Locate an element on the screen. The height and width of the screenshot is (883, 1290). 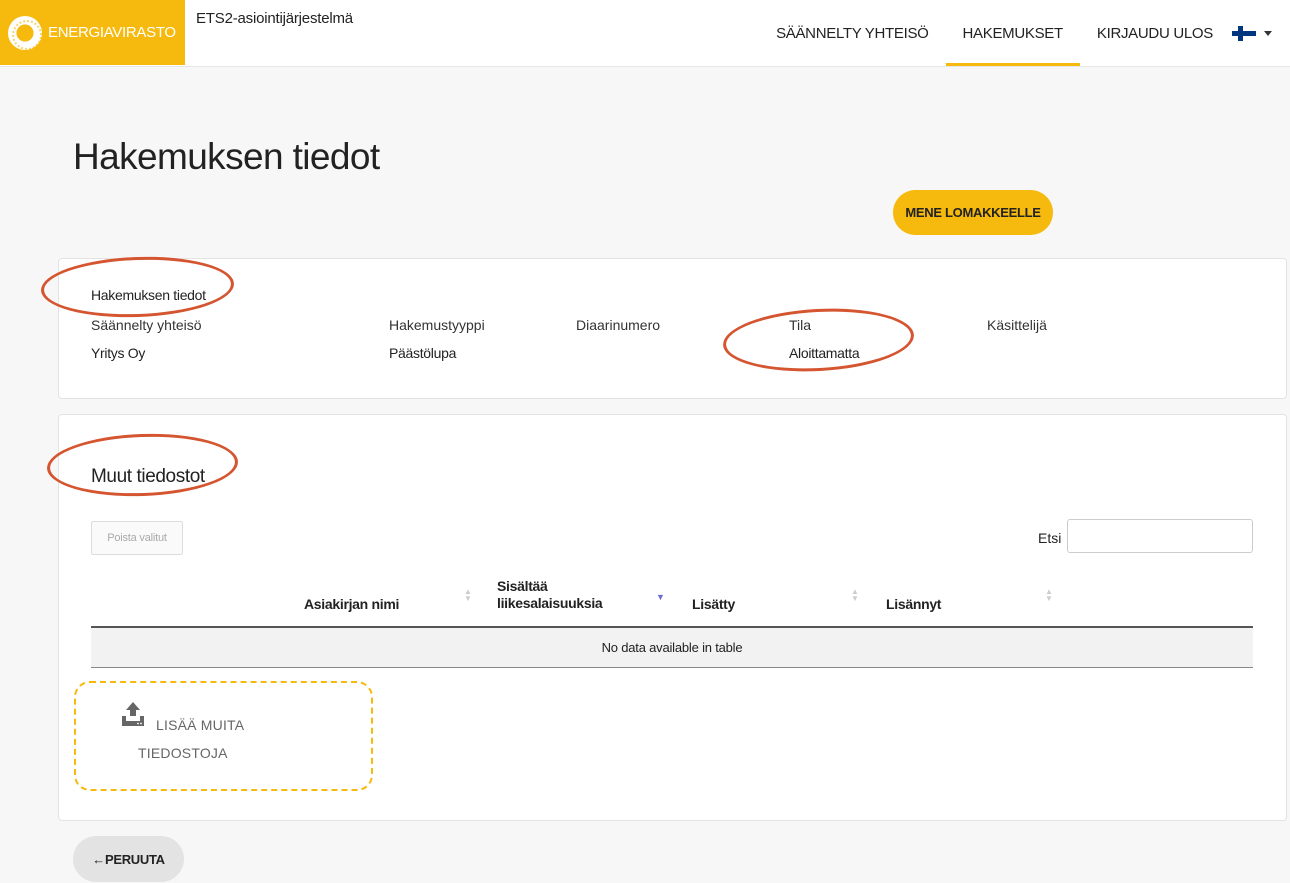
nav-kirjaudu-ulos: KIRJAUDU ULOS is located at coordinates (1155, 33).